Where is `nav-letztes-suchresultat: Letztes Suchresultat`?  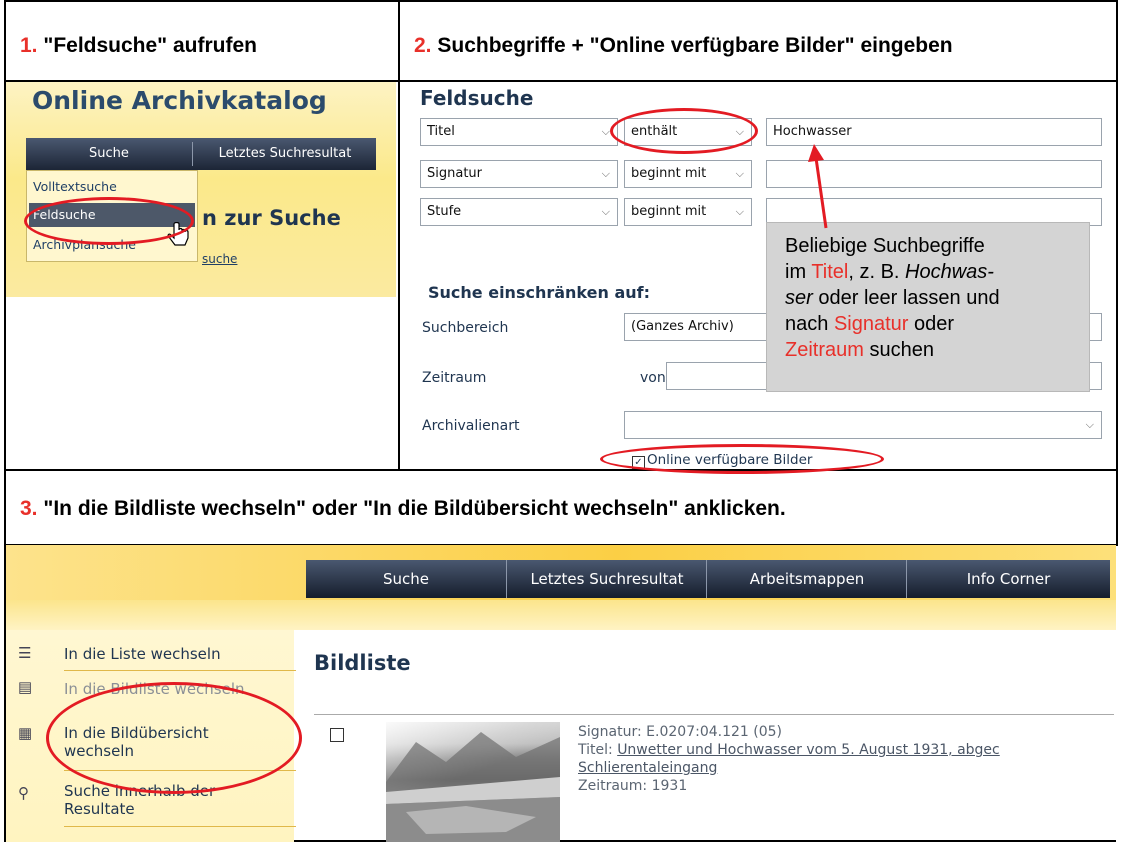 nav-letztes-suchresultat: Letztes Suchresultat is located at coordinates (607, 579).